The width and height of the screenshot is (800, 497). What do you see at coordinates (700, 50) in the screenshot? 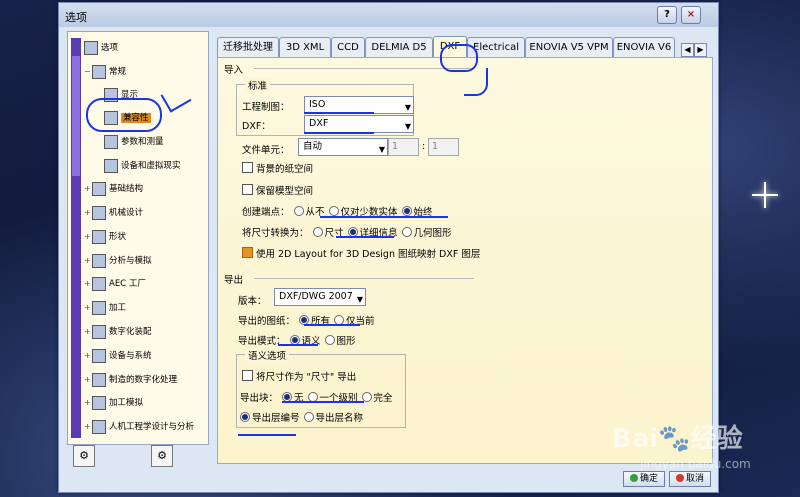
I see `tab-scroll-right-icon: ▶` at bounding box center [700, 50].